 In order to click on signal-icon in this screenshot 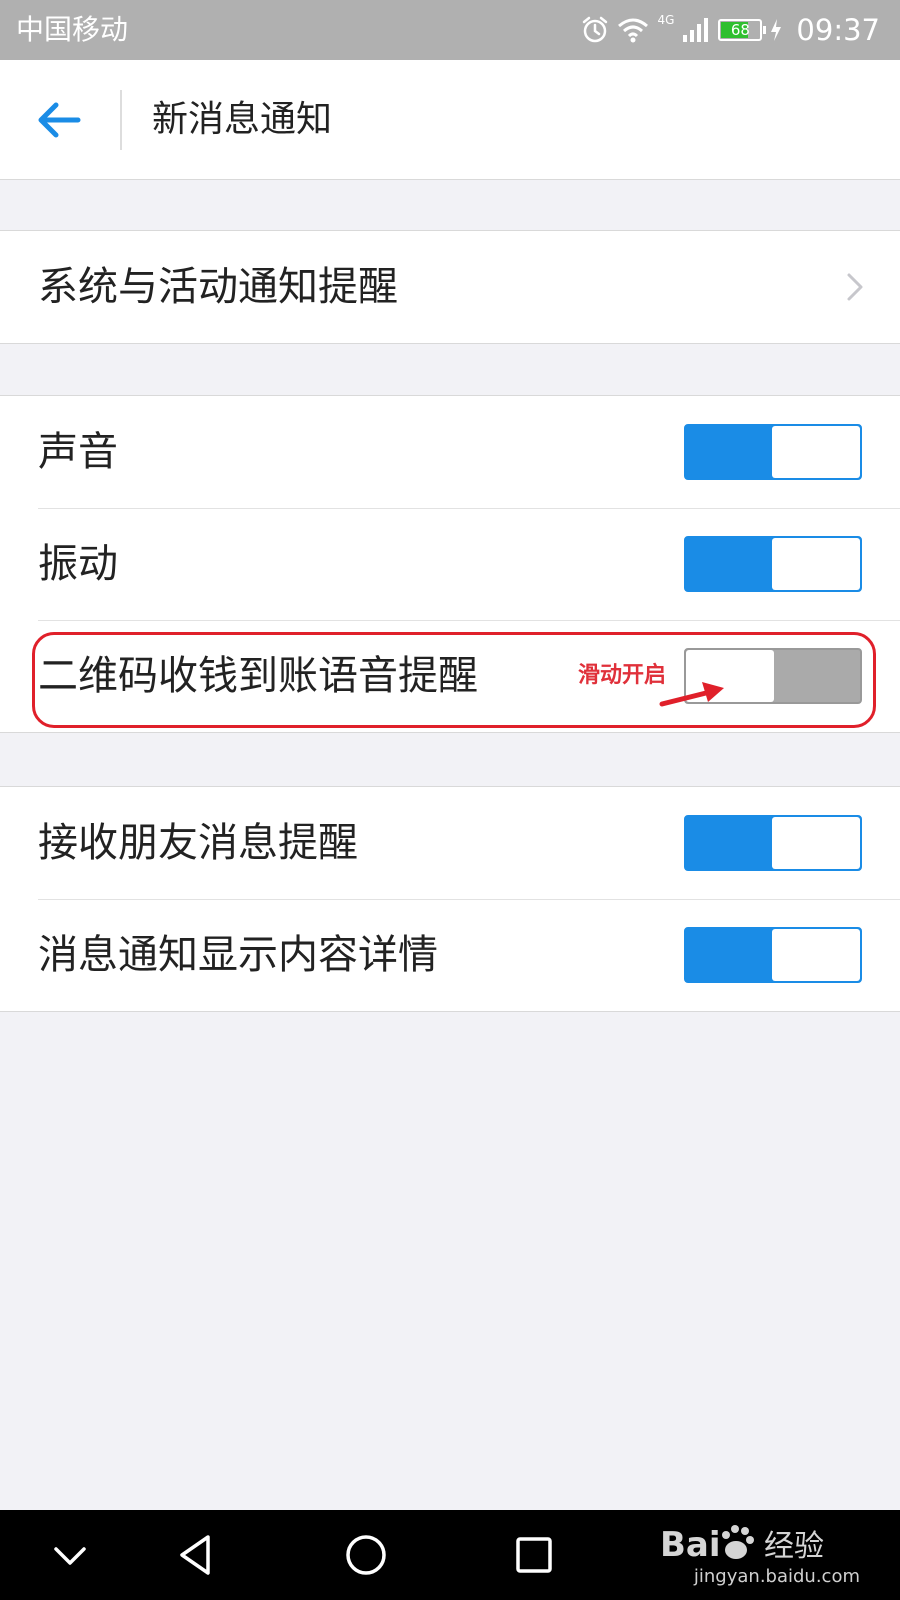, I will do `click(696, 30)`.